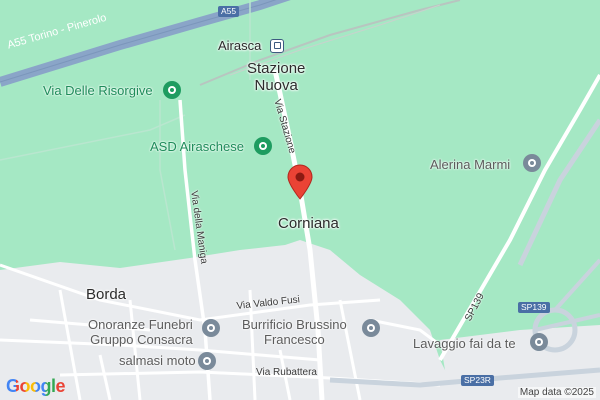 Image resolution: width=600 pixels, height=400 pixels. Describe the element at coordinates (300, 182) in the screenshot. I see `location-pin-icon` at that location.